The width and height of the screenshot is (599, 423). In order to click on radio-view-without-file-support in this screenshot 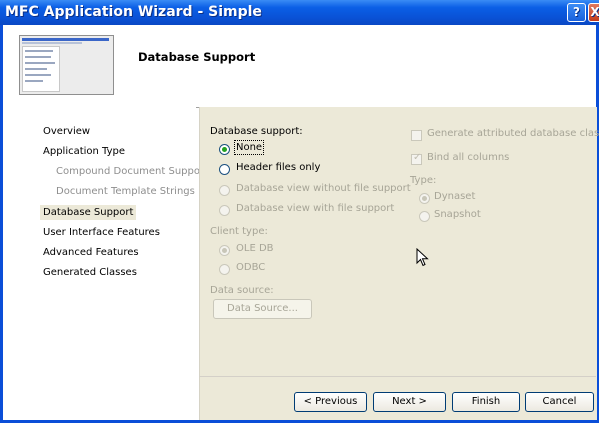, I will do `click(224, 190)`.